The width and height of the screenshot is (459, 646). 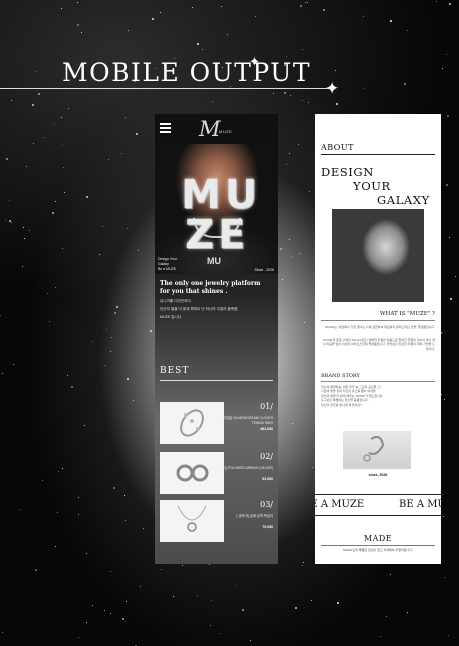 I want to click on product-name: [오리지널] VN MONOGRAM CLOVER TENNIS RING, so click(x=244, y=421).